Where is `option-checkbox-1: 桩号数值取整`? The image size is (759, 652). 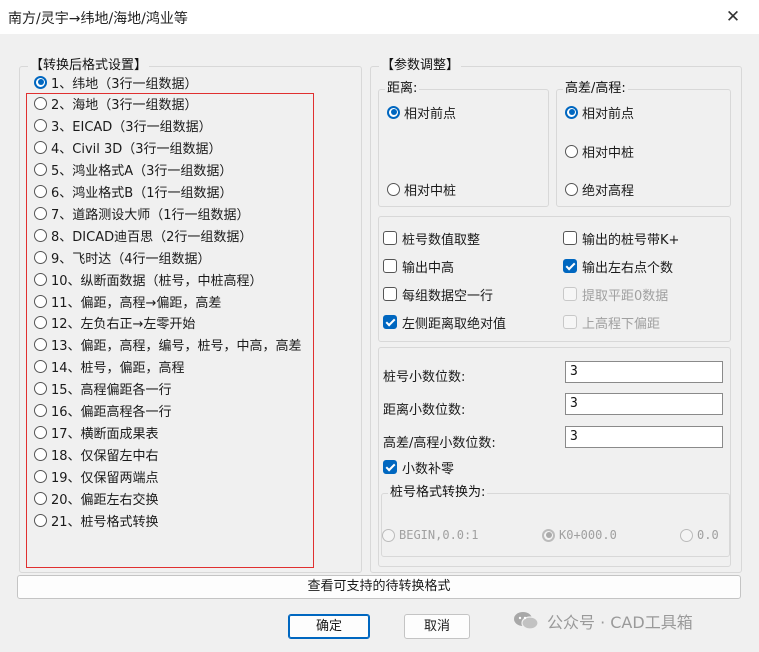 option-checkbox-1: 桩号数值取整 is located at coordinates (431, 238).